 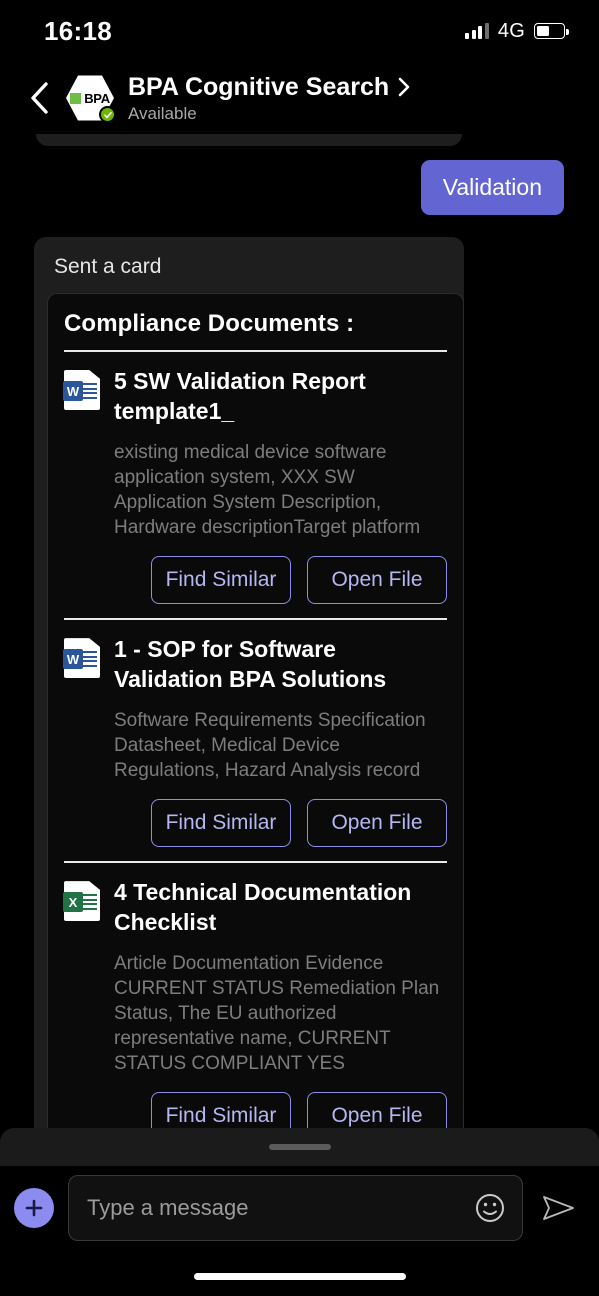 I want to click on document-title: 5 SW Validation Report template1_, so click(x=240, y=396).